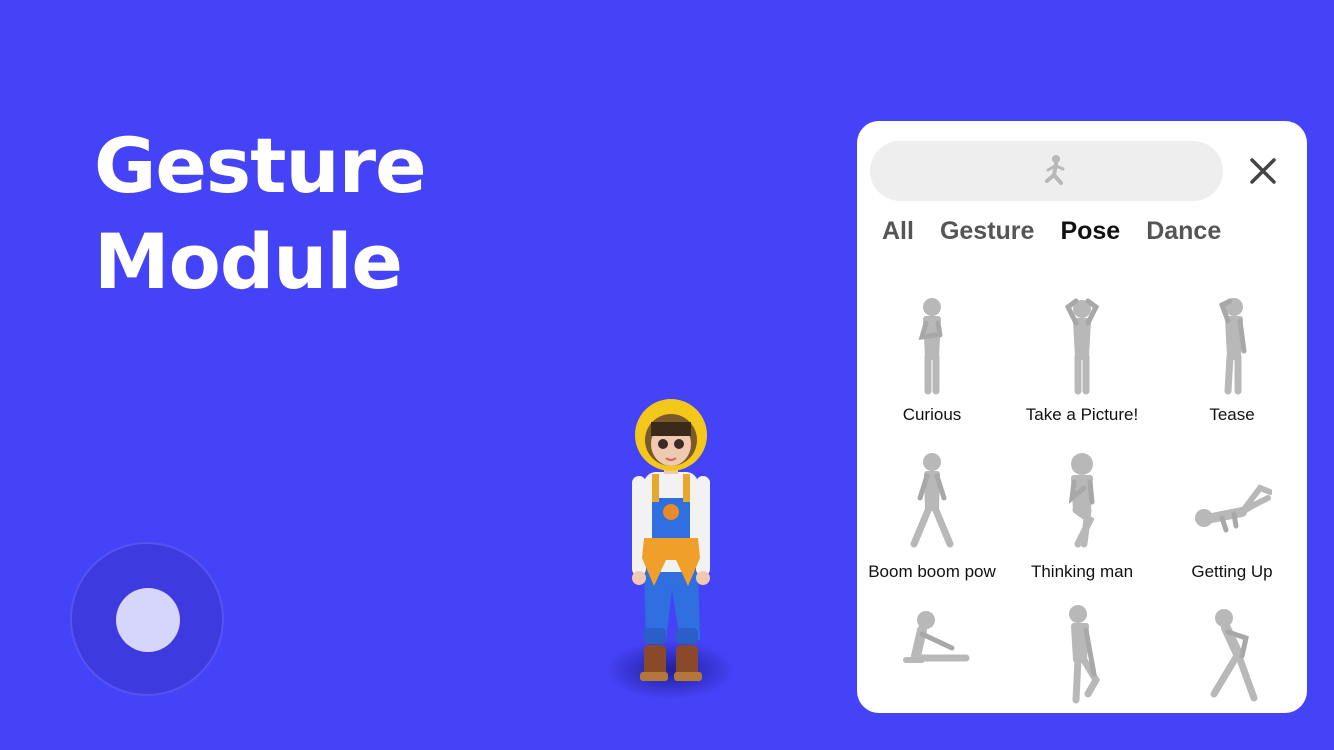 Image resolution: width=1334 pixels, height=750 pixels. I want to click on movement-joystick, so click(147, 619).